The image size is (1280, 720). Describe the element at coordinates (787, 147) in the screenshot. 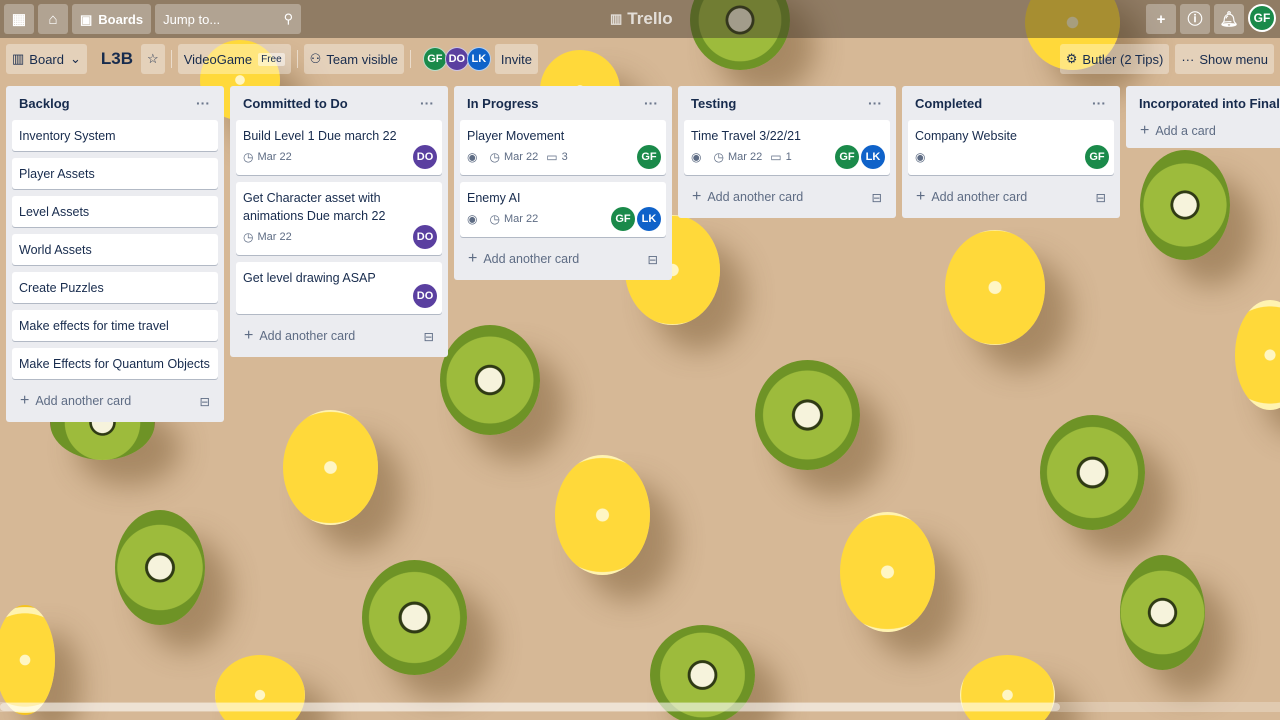

I see `card: Time Travel 3/22/21 ◉ ◷ Mar 22 ▭ 1 GF LK` at that location.